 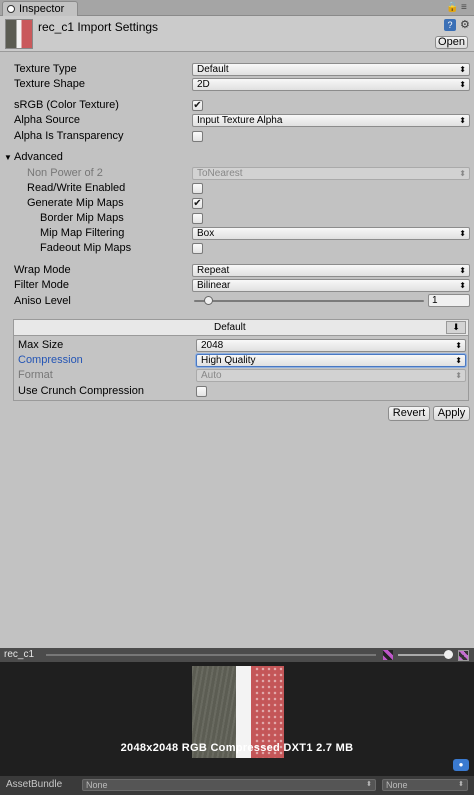 I want to click on revert-button: Revert, so click(x=409, y=413).